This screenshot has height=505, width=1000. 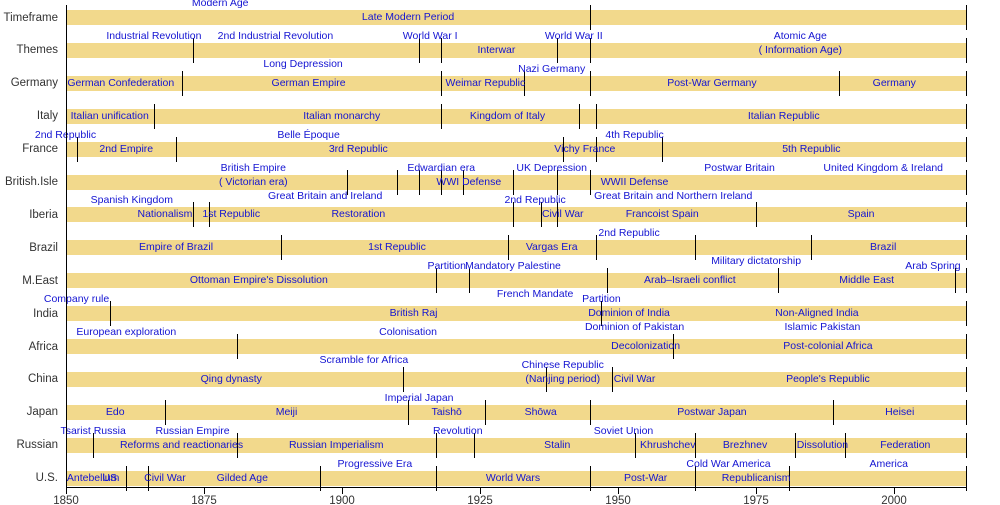 I want to click on period-label: Dominion of India, so click(x=629, y=313).